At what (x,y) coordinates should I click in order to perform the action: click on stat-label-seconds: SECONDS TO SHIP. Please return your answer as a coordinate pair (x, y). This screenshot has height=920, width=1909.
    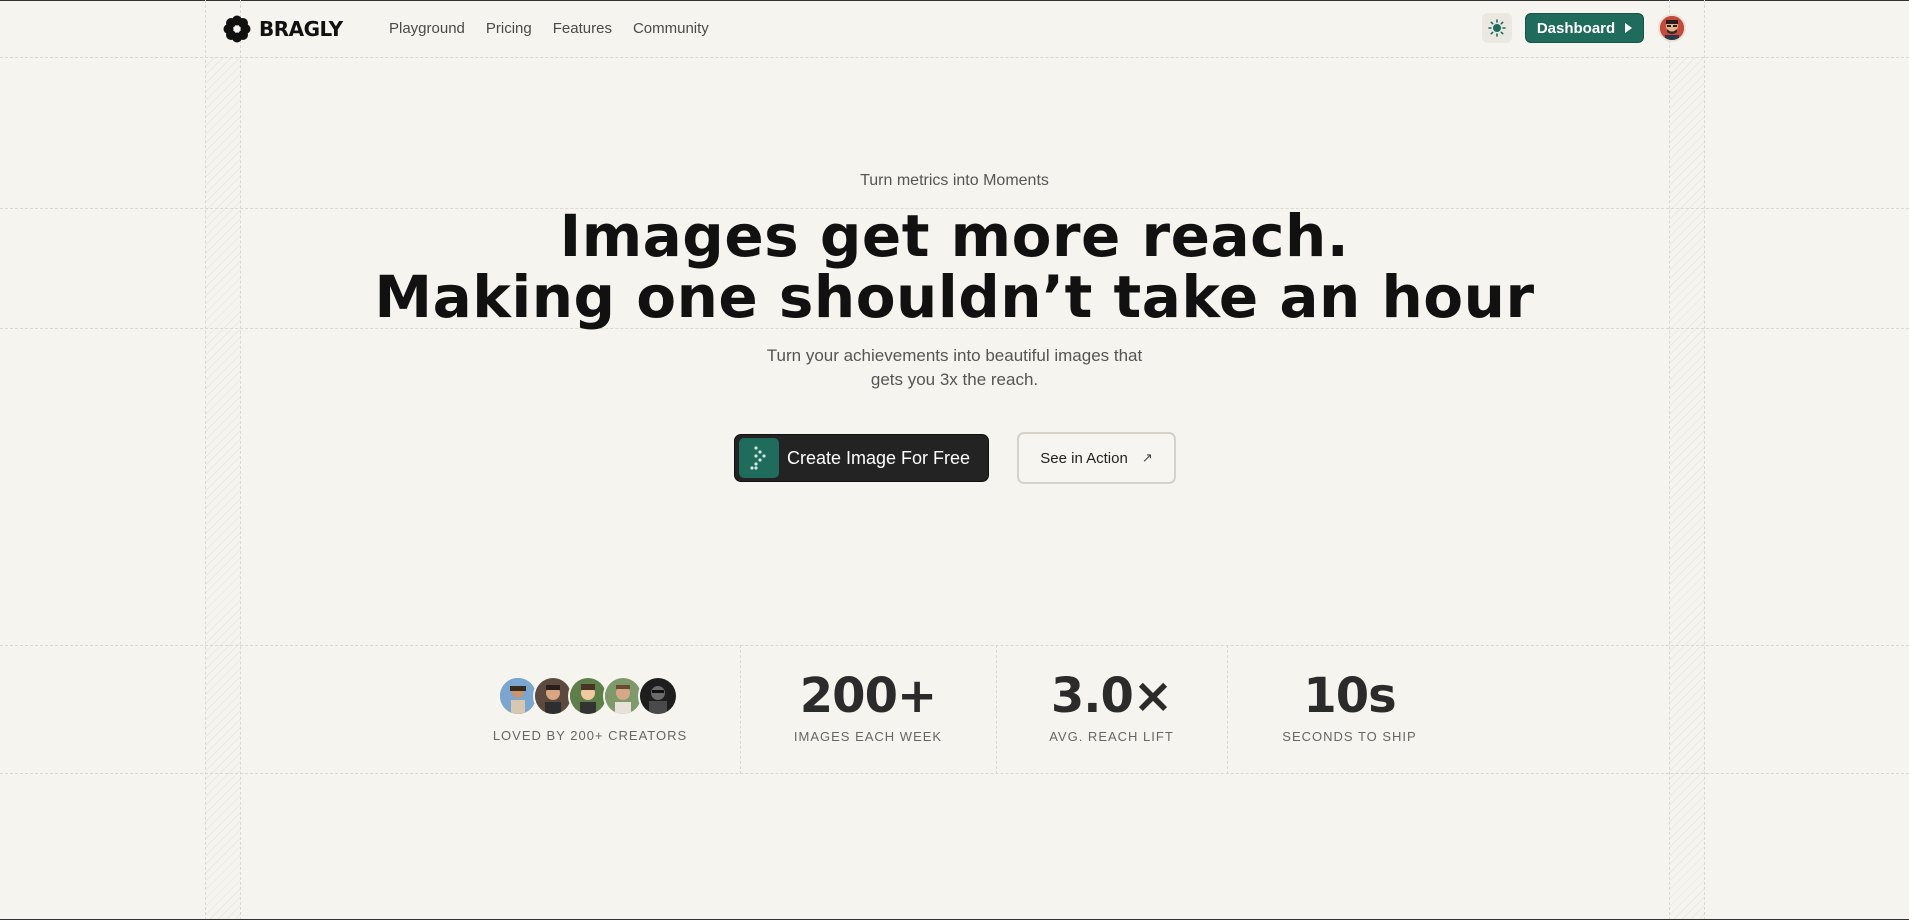
    Looking at the image, I should click on (1349, 736).